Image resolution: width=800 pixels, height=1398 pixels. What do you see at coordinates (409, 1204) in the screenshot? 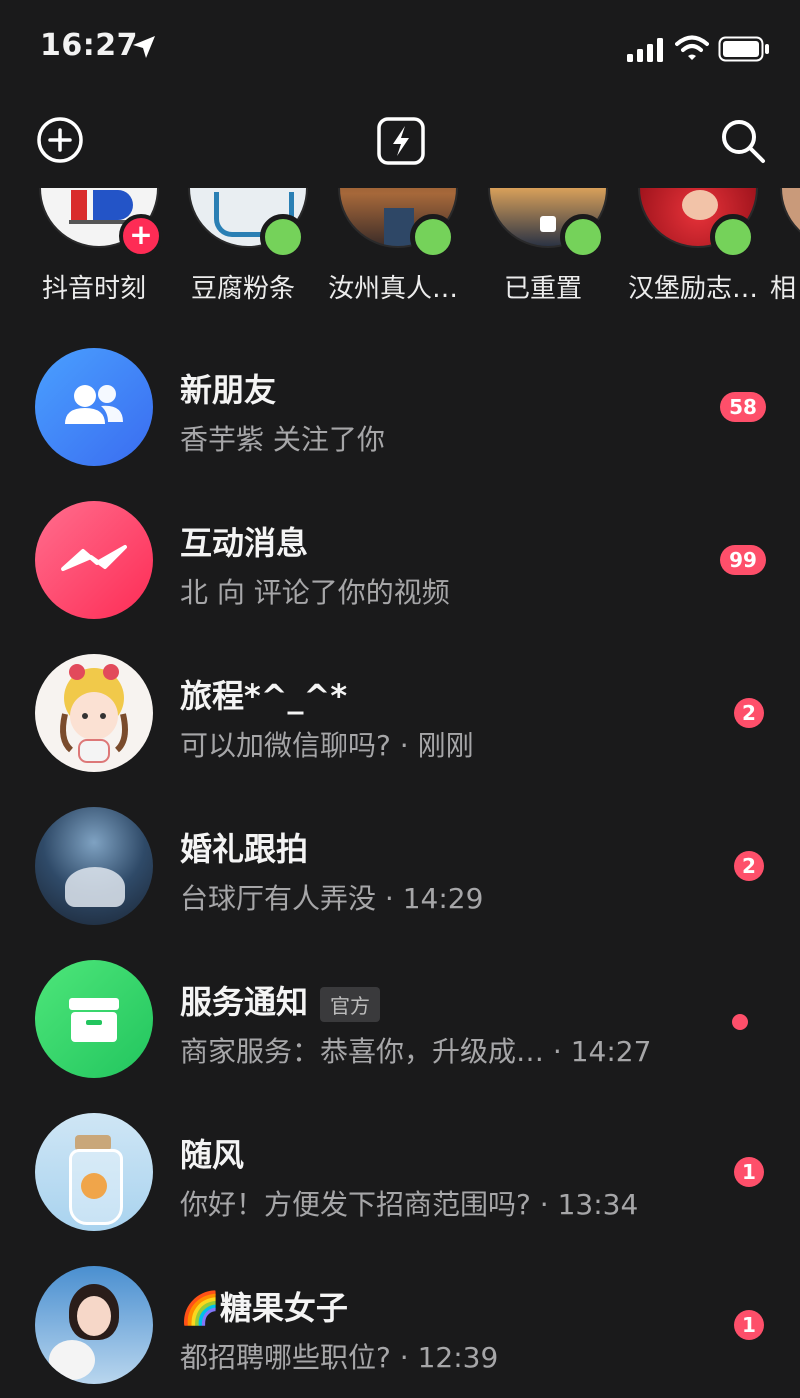
I see `message-preview: 你好！方便发下招商范围吗? · 13:34` at bounding box center [409, 1204].